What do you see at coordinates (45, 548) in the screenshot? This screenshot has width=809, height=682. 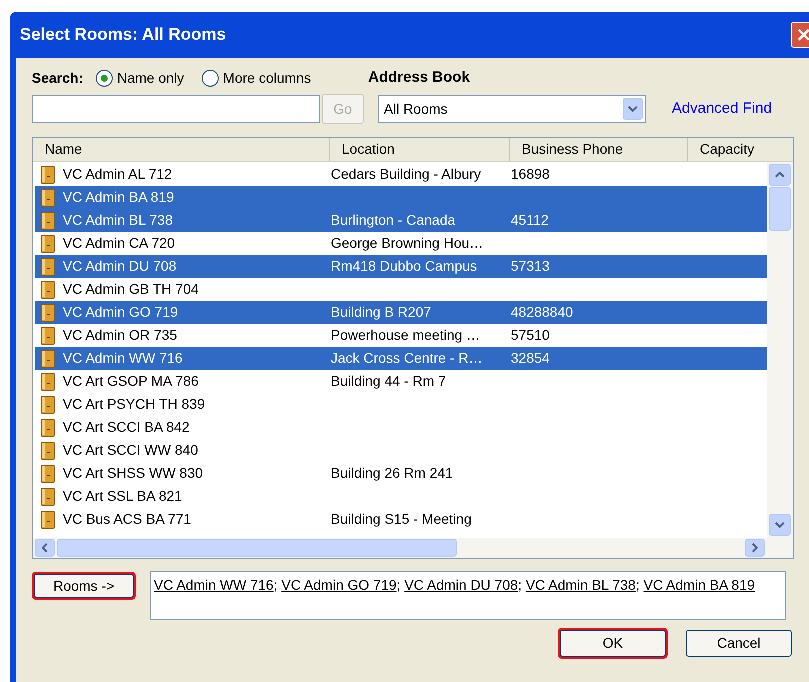 I see `scroll-left-icon` at bounding box center [45, 548].